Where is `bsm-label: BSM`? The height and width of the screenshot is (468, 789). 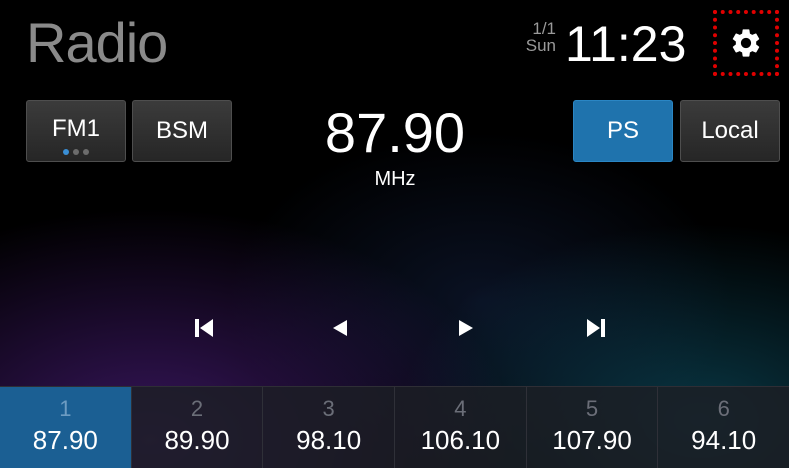 bsm-label: BSM is located at coordinates (181, 130).